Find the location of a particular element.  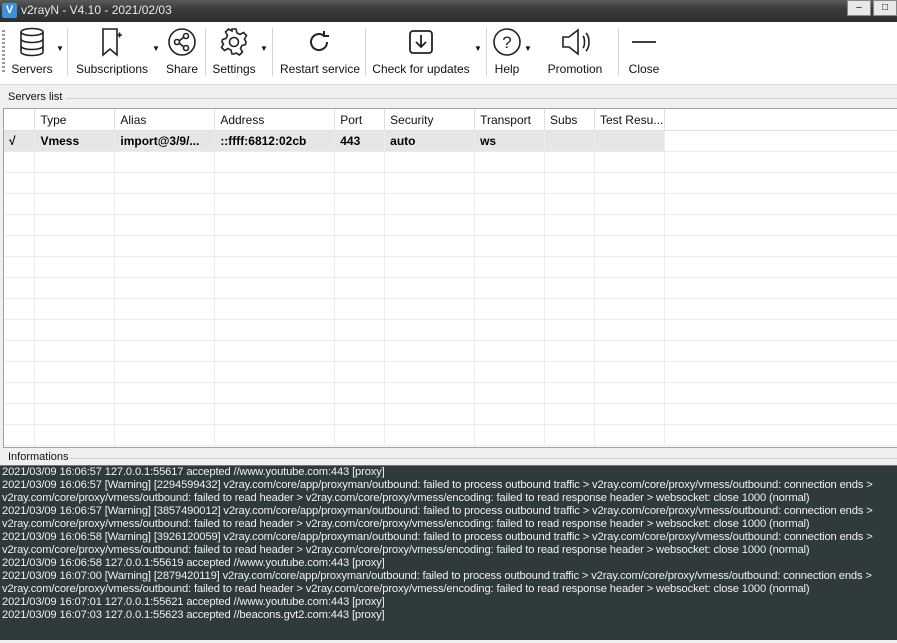

servers-list-label: Servers list is located at coordinates (35, 97).